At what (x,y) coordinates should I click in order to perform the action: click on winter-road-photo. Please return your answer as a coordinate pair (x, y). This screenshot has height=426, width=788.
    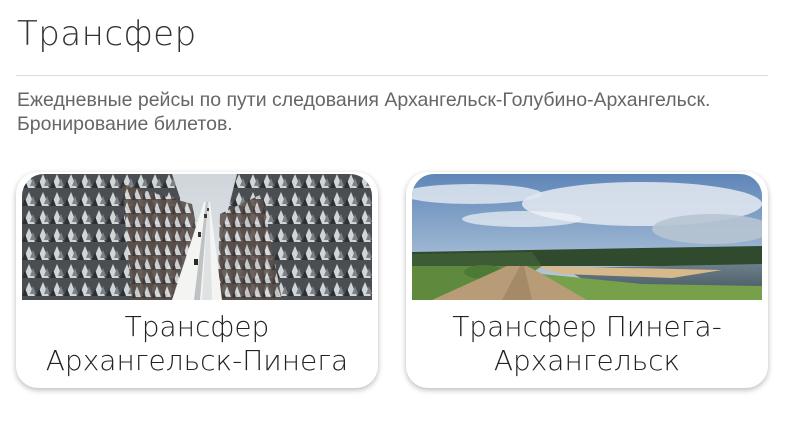
    Looking at the image, I should click on (197, 237).